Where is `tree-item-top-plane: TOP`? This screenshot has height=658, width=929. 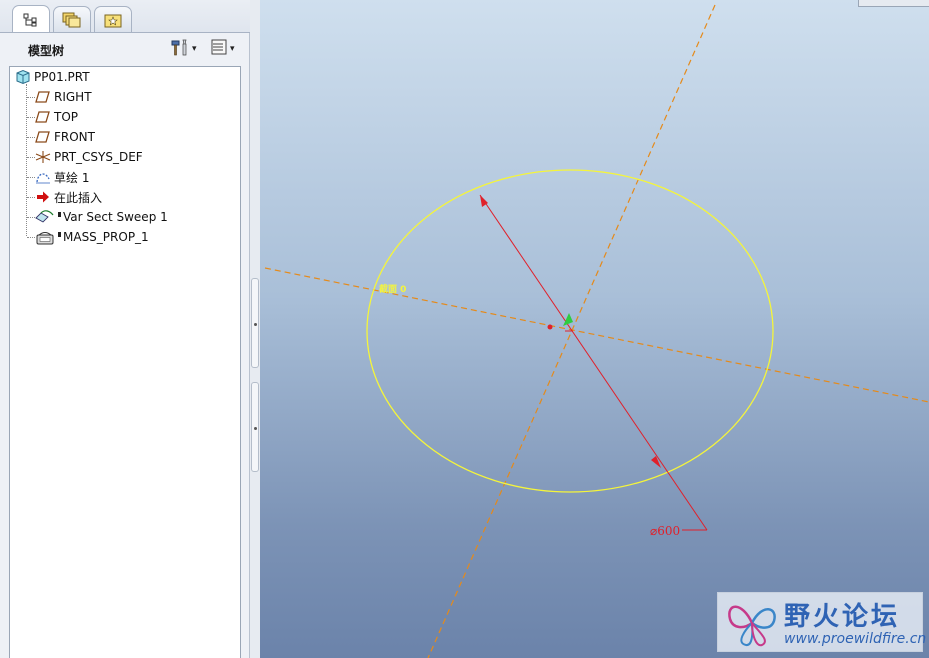 tree-item-top-plane: TOP is located at coordinates (149, 117).